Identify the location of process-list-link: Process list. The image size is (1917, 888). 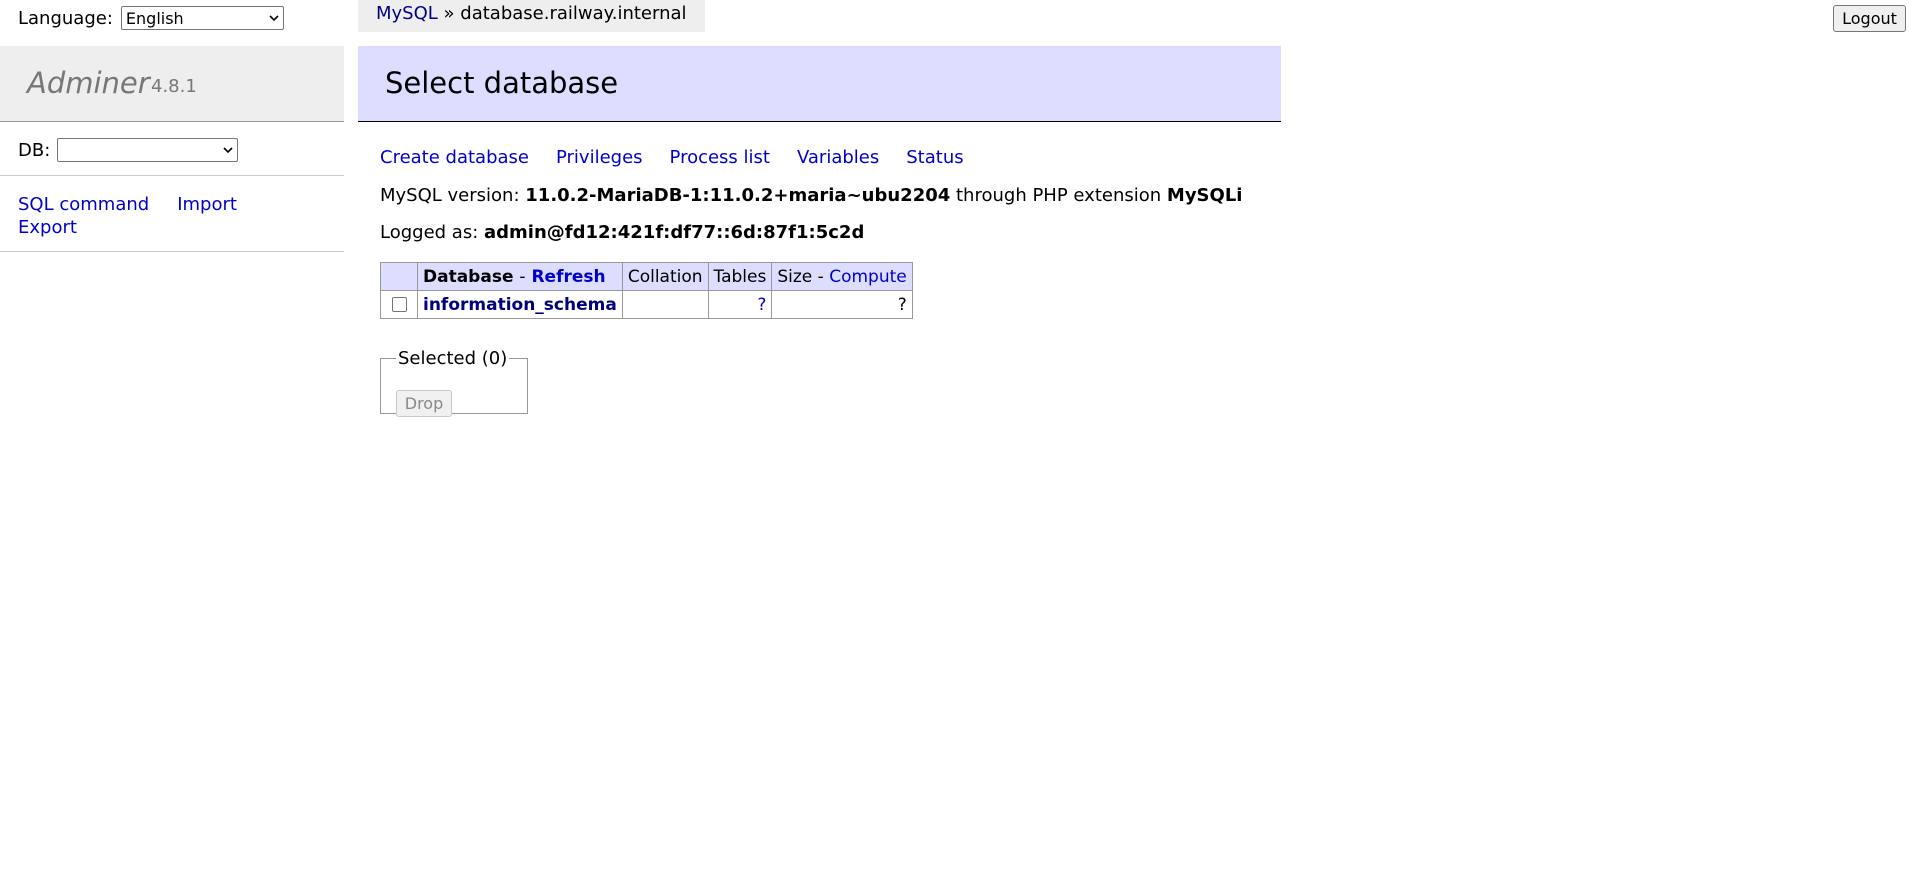
(720, 157).